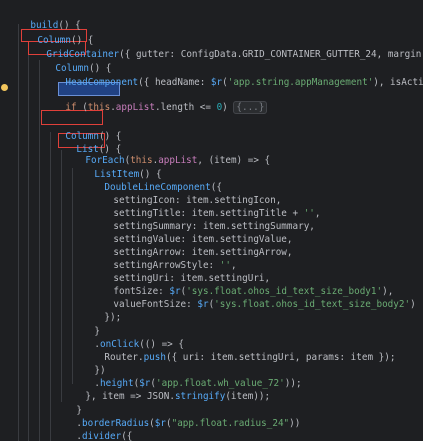  What do you see at coordinates (312, 304) in the screenshot?
I see `code-token: 'sys.float.ohos_id_text_size_body2'` at bounding box center [312, 304].